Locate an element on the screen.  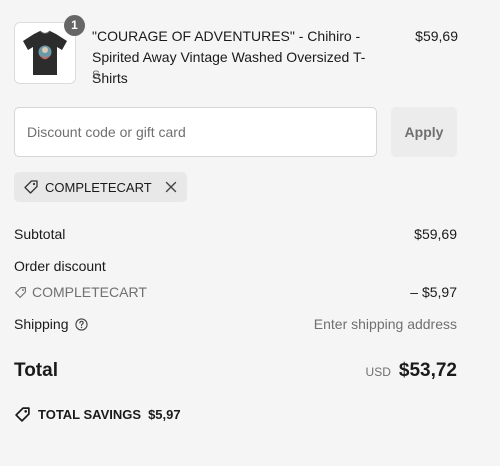
product-thumbnail: 1 is located at coordinates (49, 49).